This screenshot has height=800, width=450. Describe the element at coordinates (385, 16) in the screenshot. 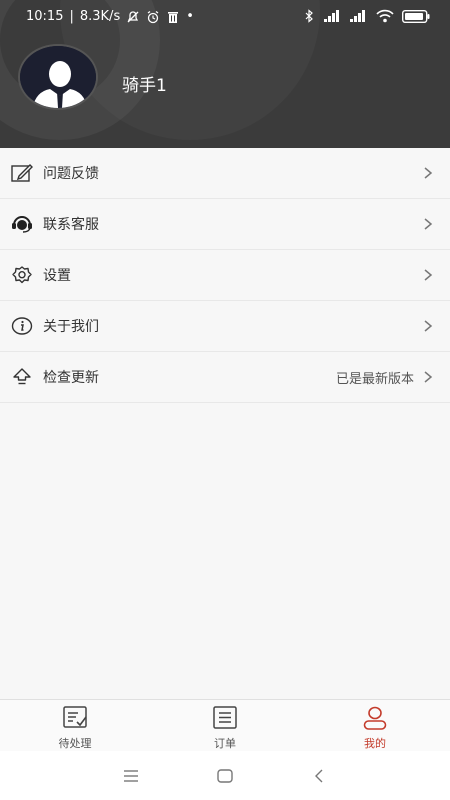

I see `wifi-icon` at that location.